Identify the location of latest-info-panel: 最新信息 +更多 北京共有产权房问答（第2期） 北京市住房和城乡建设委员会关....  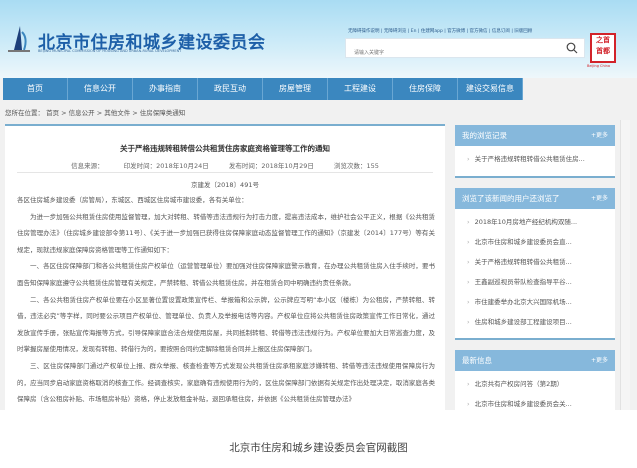
(535, 380).